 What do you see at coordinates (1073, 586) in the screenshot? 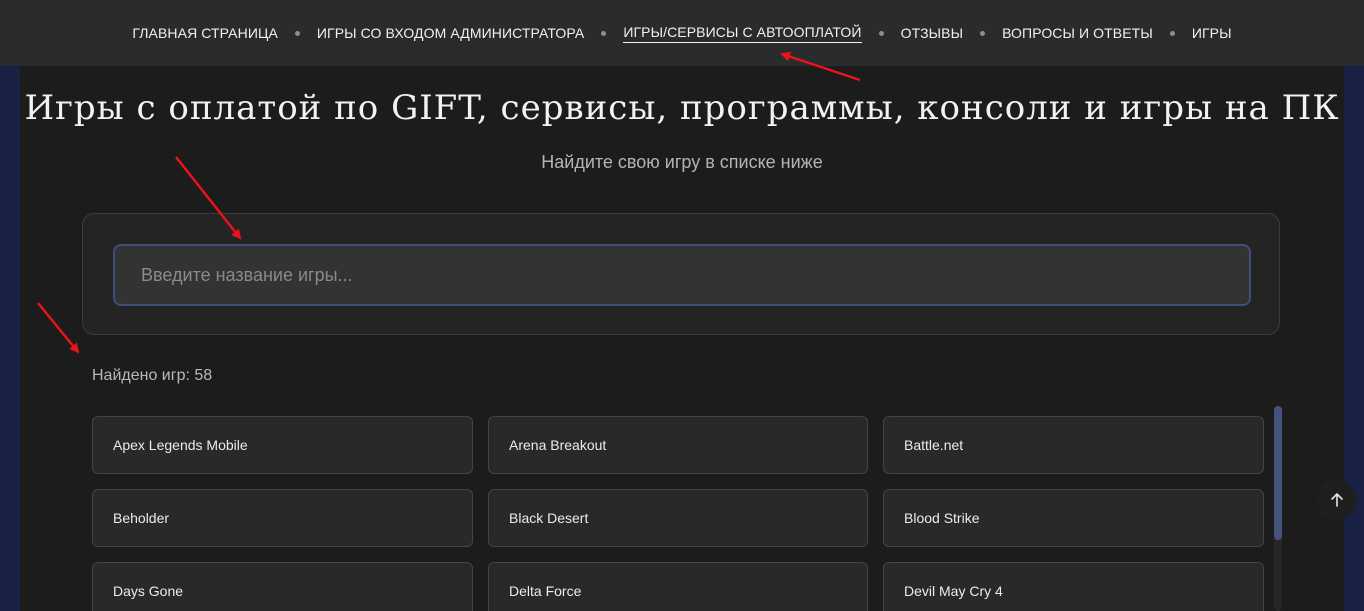
I see `game-card: Devil May Cry 4` at bounding box center [1073, 586].